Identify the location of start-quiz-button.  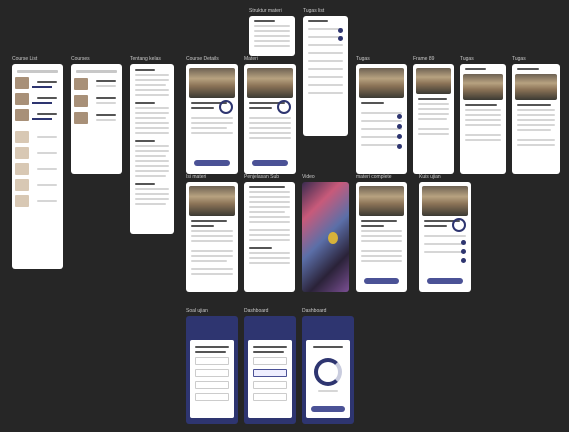
(445, 281).